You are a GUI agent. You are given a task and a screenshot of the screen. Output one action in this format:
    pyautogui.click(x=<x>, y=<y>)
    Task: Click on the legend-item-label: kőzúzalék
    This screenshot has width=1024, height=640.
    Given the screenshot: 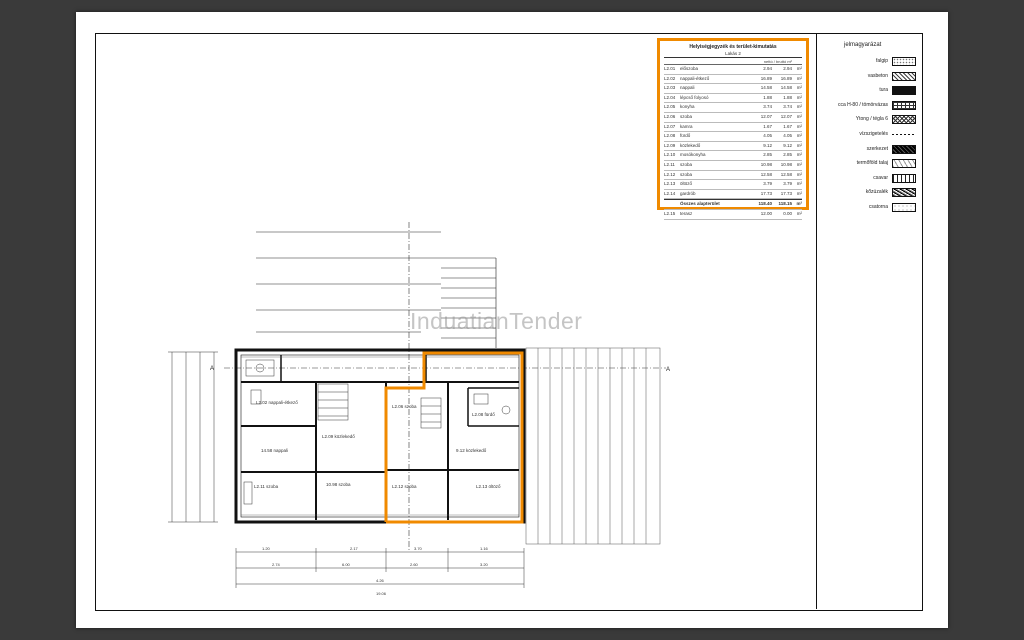 What is the action you would take?
    pyautogui.click(x=876, y=192)
    